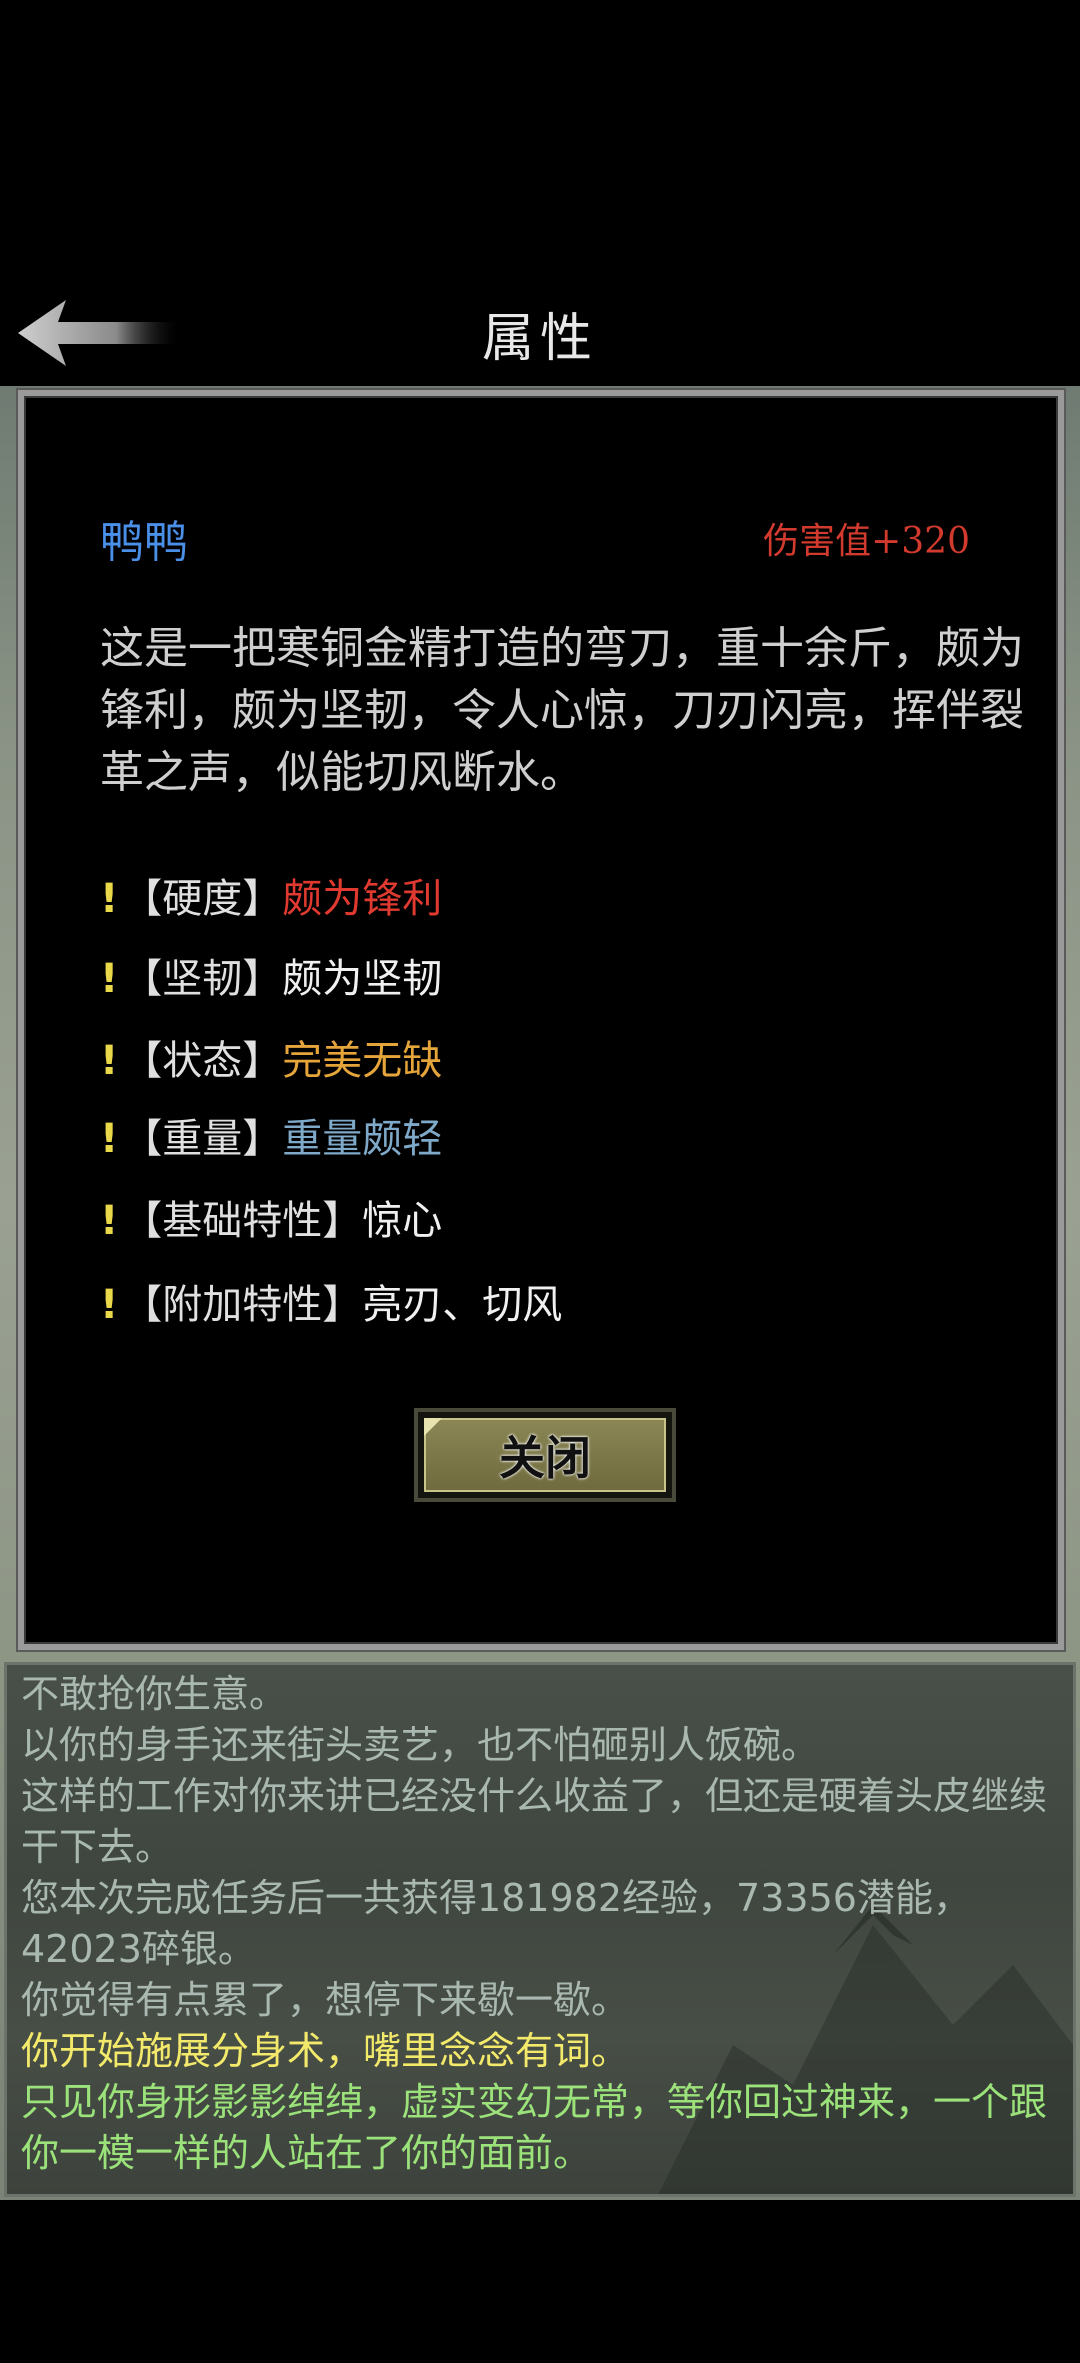 The image size is (1080, 2363). I want to click on log-line: 不敢抢你生意。, so click(154, 1694).